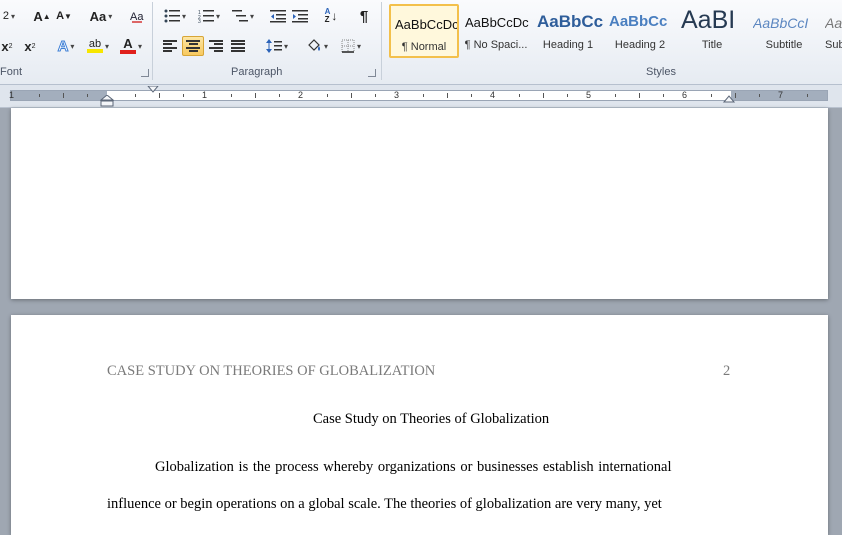 The image size is (842, 535). I want to click on font-color-icon: A, so click(127, 45).